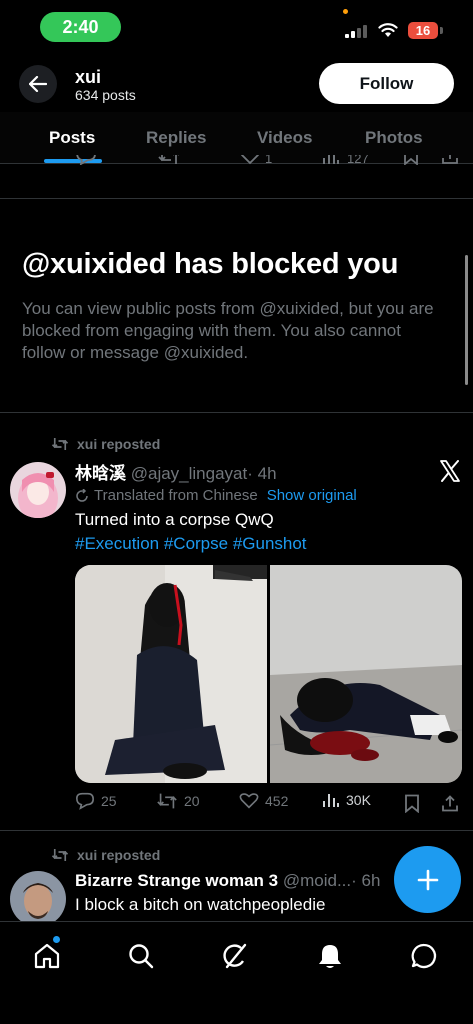  I want to click on repost-button: 20, so click(178, 801).